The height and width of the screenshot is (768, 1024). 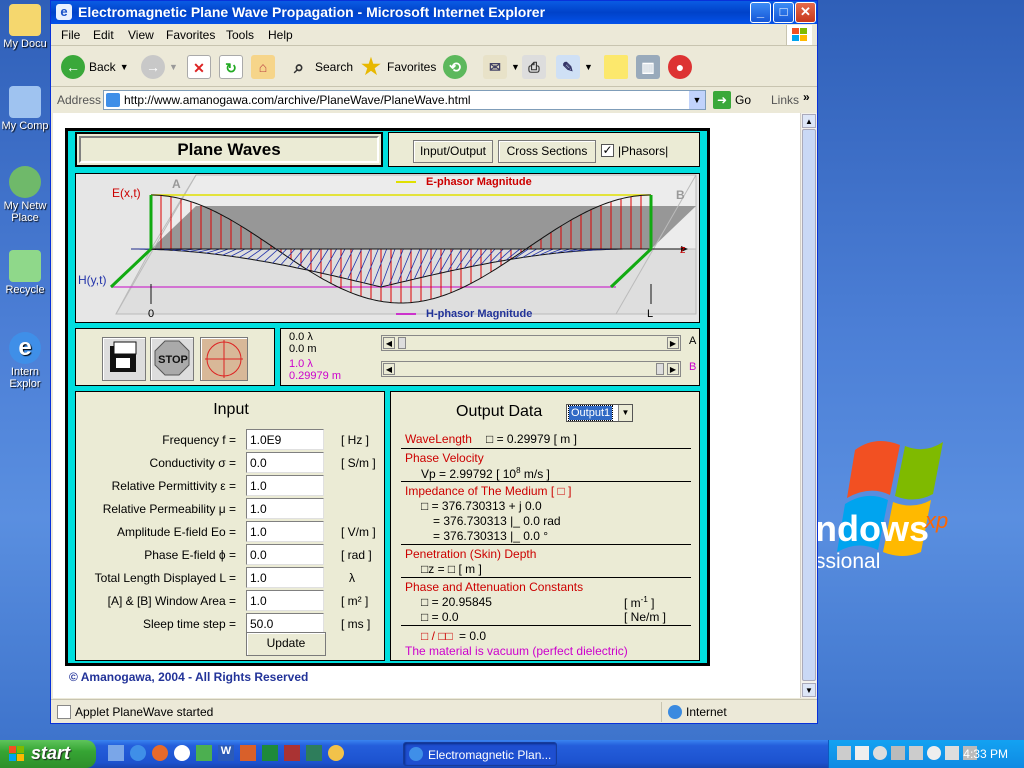 I want to click on cross-sections-button: Cross Sections, so click(x=547, y=151).